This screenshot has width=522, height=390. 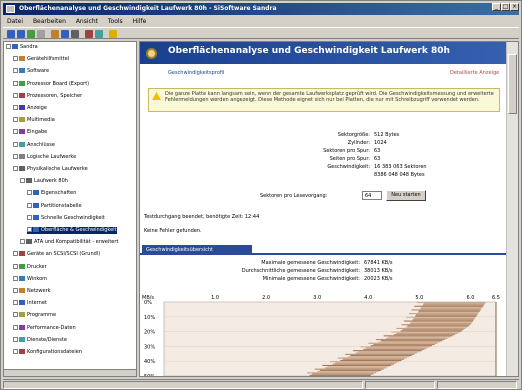 I want to click on tab-speed-overview: Geschwindigkeitsübersicht, so click(x=197, y=250).